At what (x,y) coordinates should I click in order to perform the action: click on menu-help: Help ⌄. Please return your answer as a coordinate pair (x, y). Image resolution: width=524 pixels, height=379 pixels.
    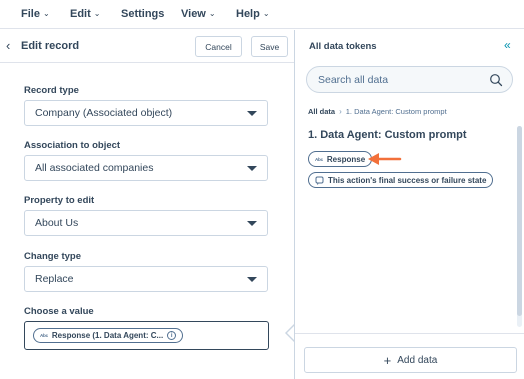
    Looking at the image, I should click on (253, 14).